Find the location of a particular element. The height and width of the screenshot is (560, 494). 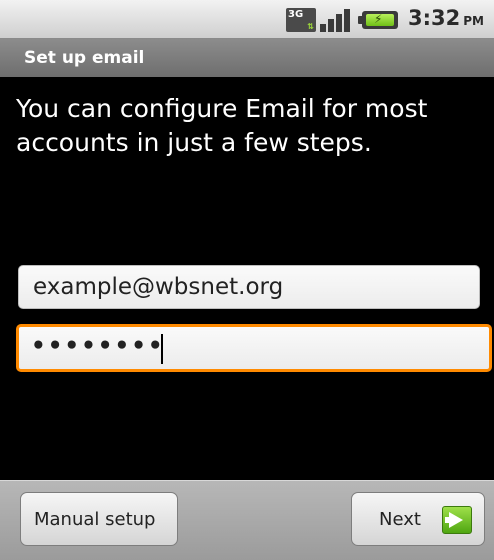

password-field: •••••••• is located at coordinates (254, 348).